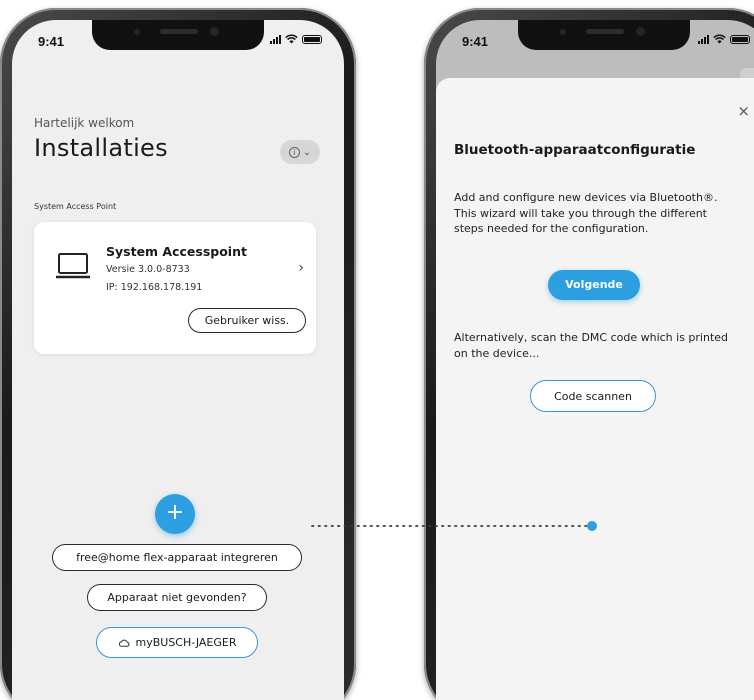 This screenshot has height=700, width=754. Describe the element at coordinates (176, 251) in the screenshot. I see `access-point-name: System Accesspoint` at that location.